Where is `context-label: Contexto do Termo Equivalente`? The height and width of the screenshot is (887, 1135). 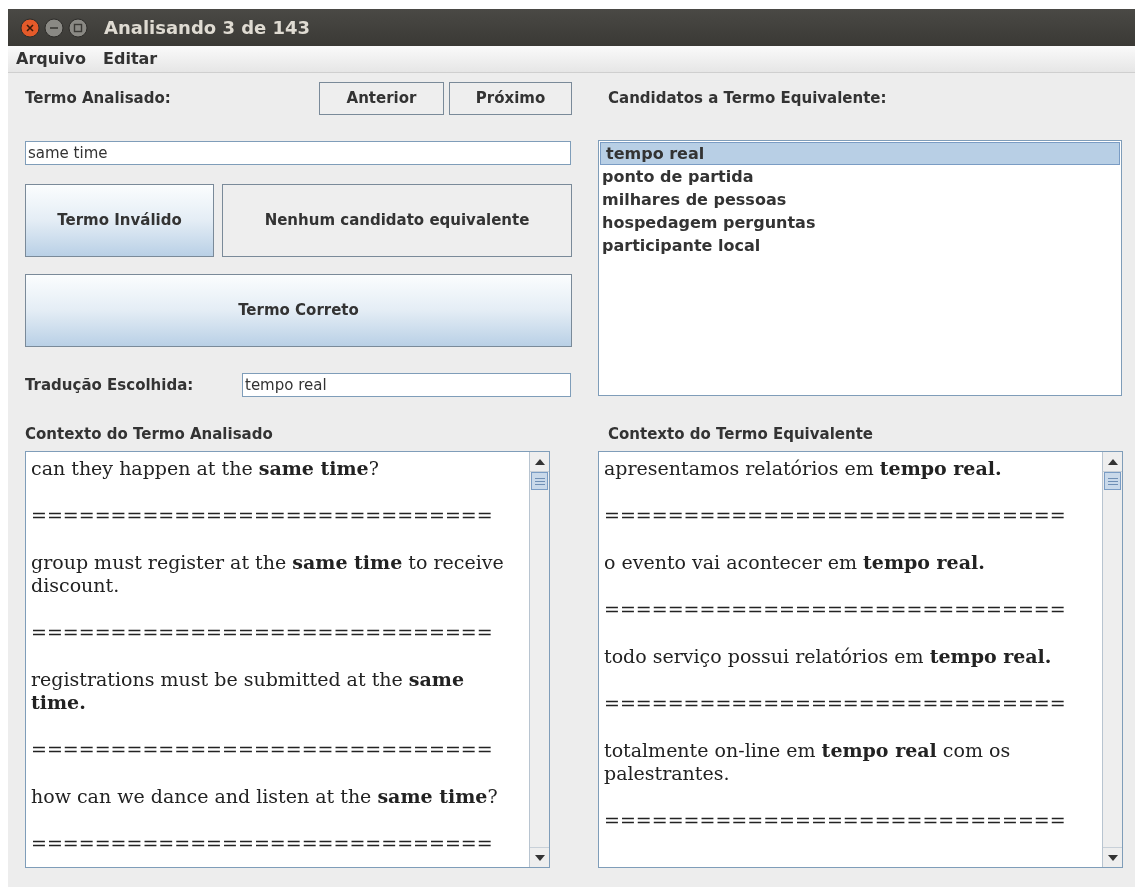 context-label: Contexto do Termo Equivalente is located at coordinates (740, 433).